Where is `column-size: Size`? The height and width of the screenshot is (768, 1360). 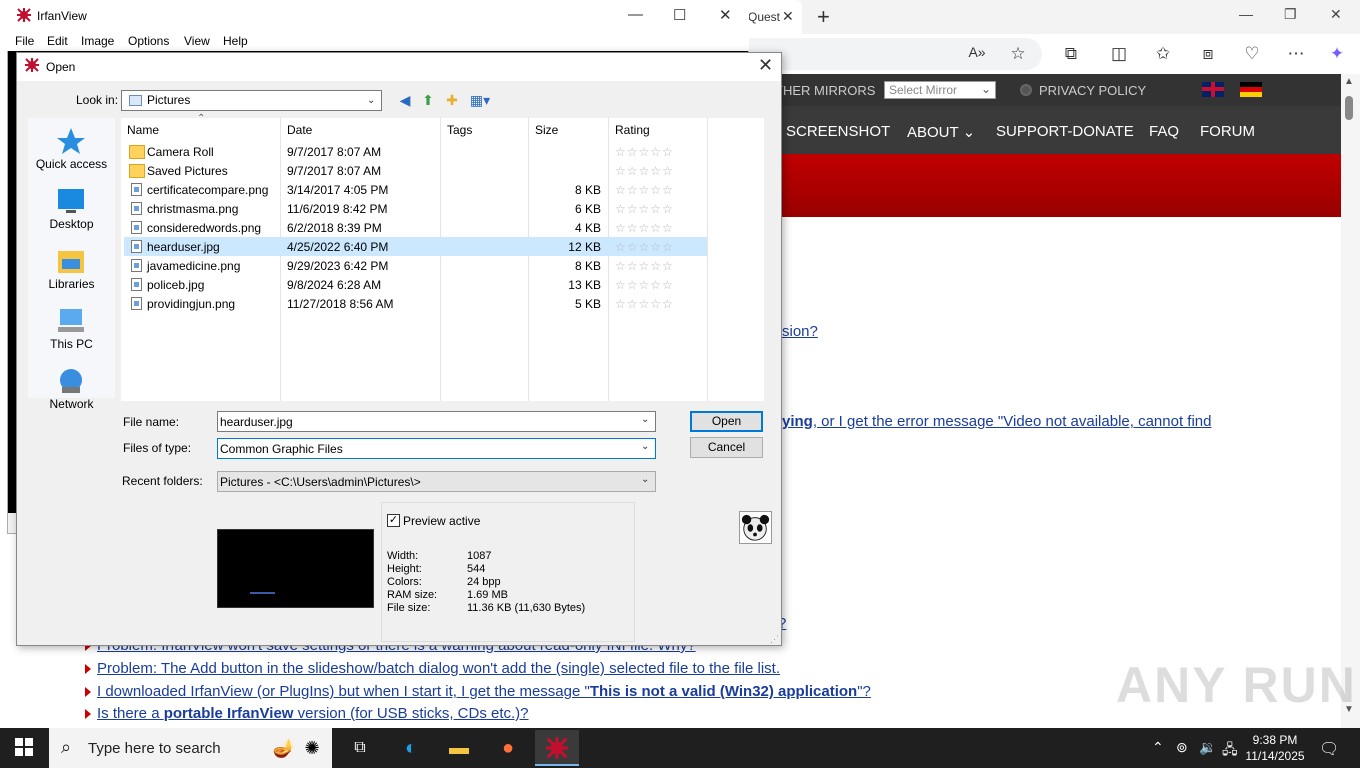
column-size: Size is located at coordinates (546, 130).